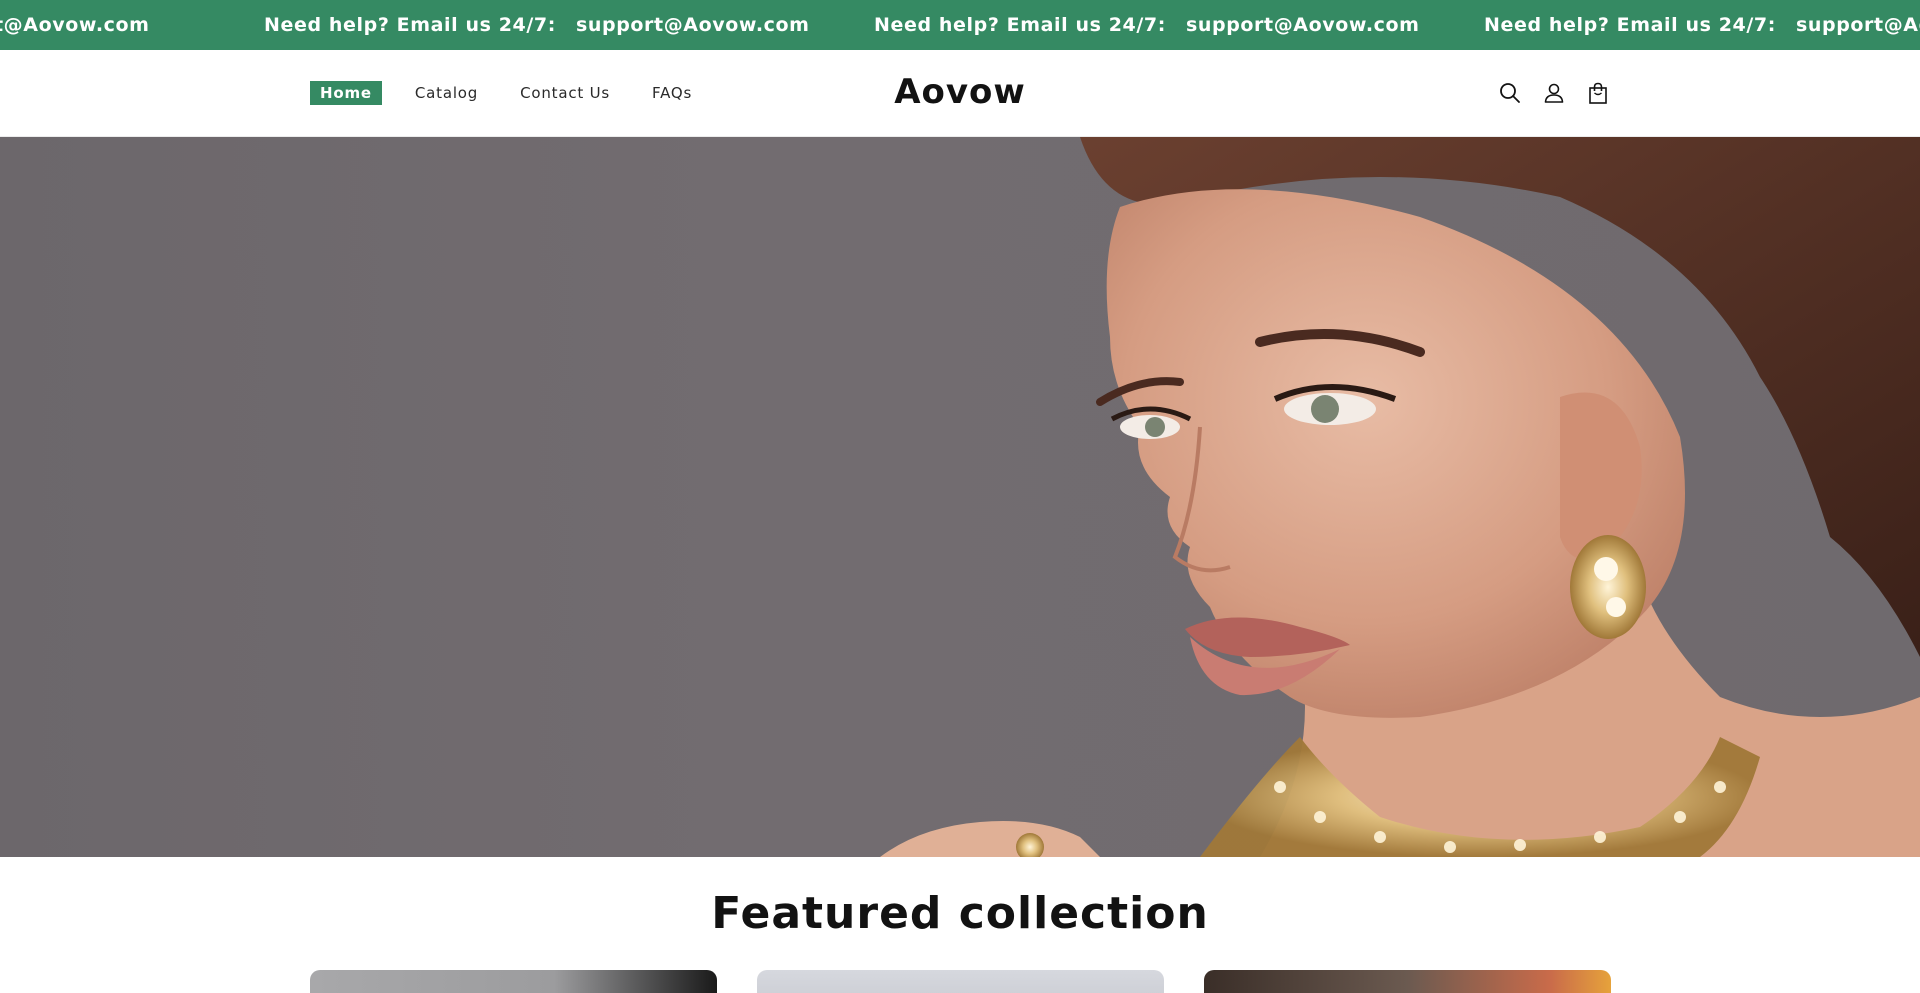  What do you see at coordinates (1598, 93) in the screenshot?
I see `cart-icon` at bounding box center [1598, 93].